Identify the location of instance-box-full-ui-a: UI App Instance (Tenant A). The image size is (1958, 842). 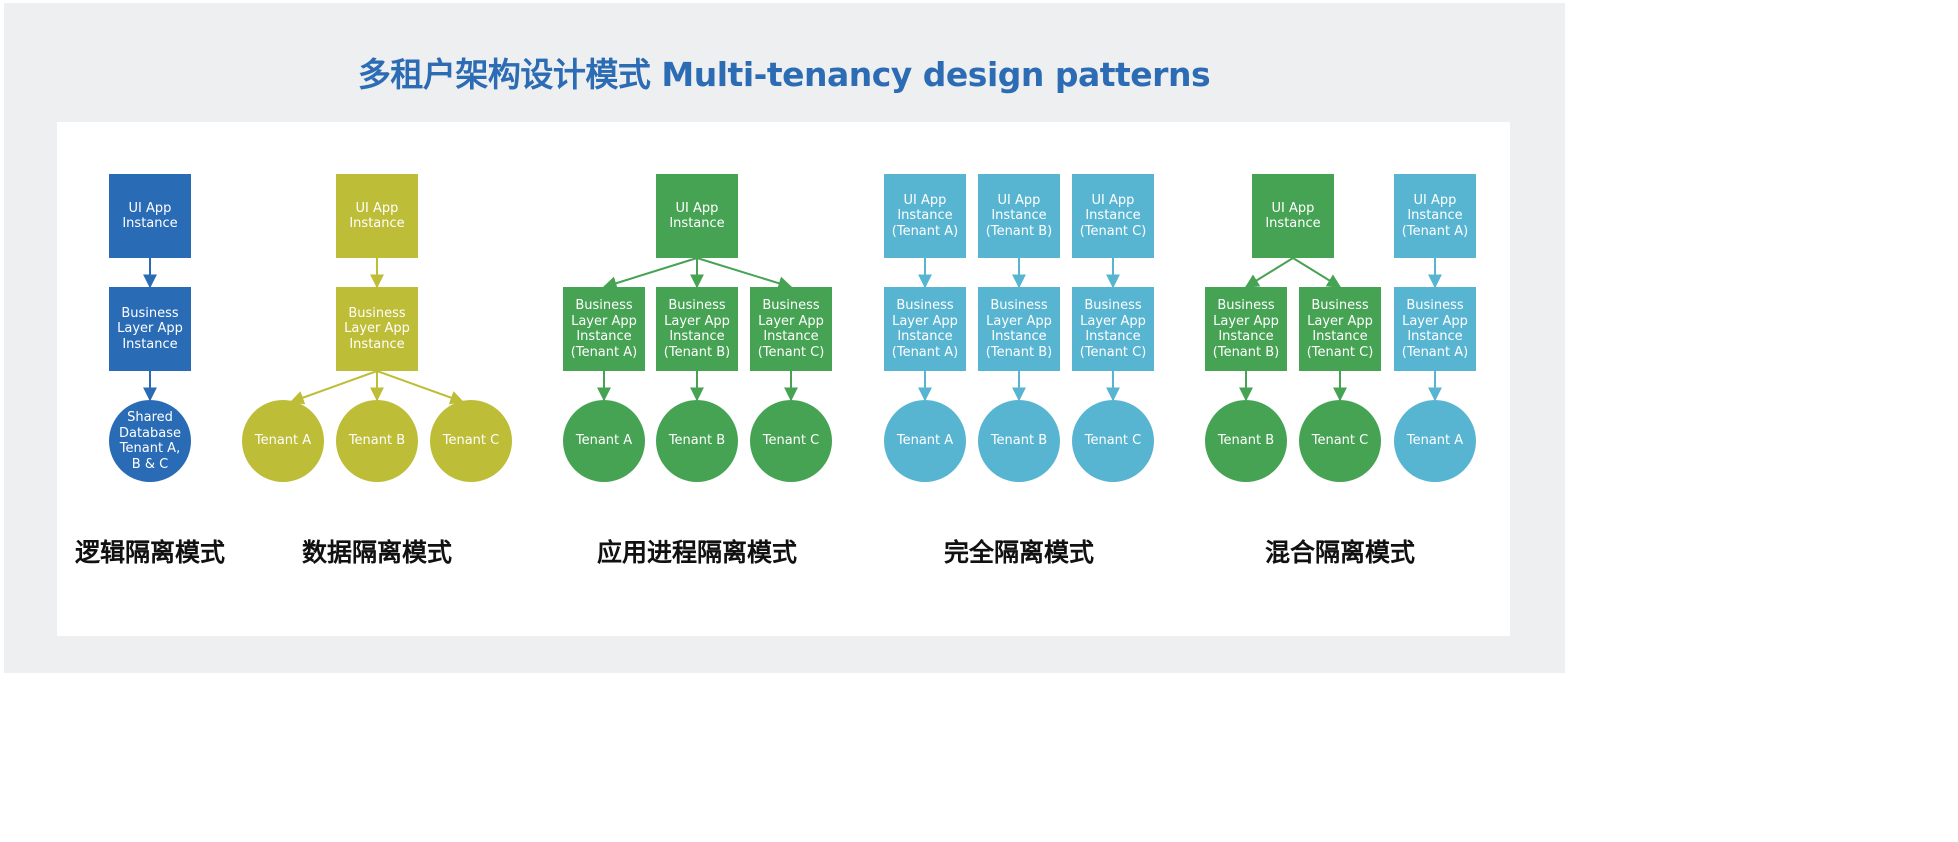
(925, 216).